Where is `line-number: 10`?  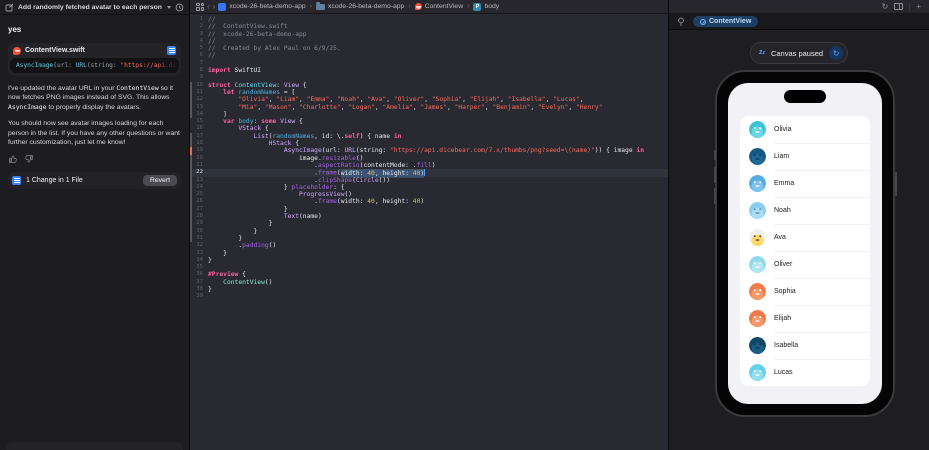
line-number: 10 is located at coordinates (199, 84).